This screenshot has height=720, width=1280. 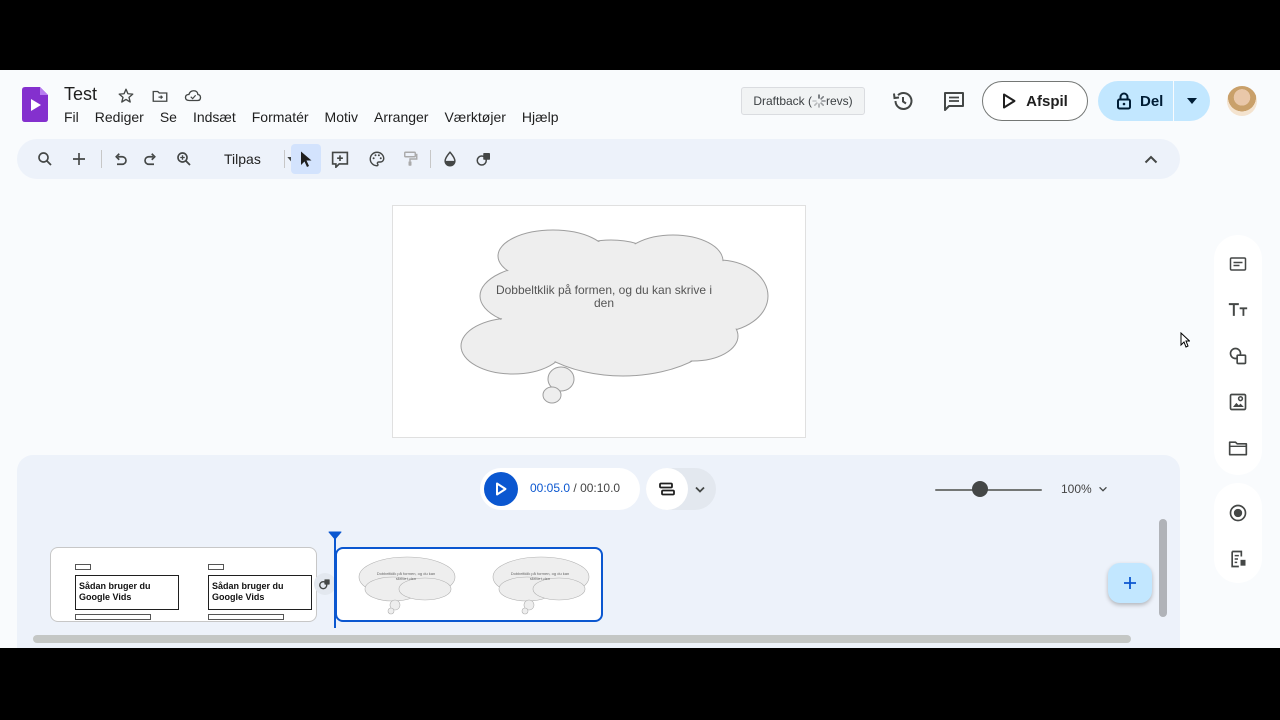 What do you see at coordinates (954, 101) in the screenshot?
I see `comments-icon` at bounding box center [954, 101].